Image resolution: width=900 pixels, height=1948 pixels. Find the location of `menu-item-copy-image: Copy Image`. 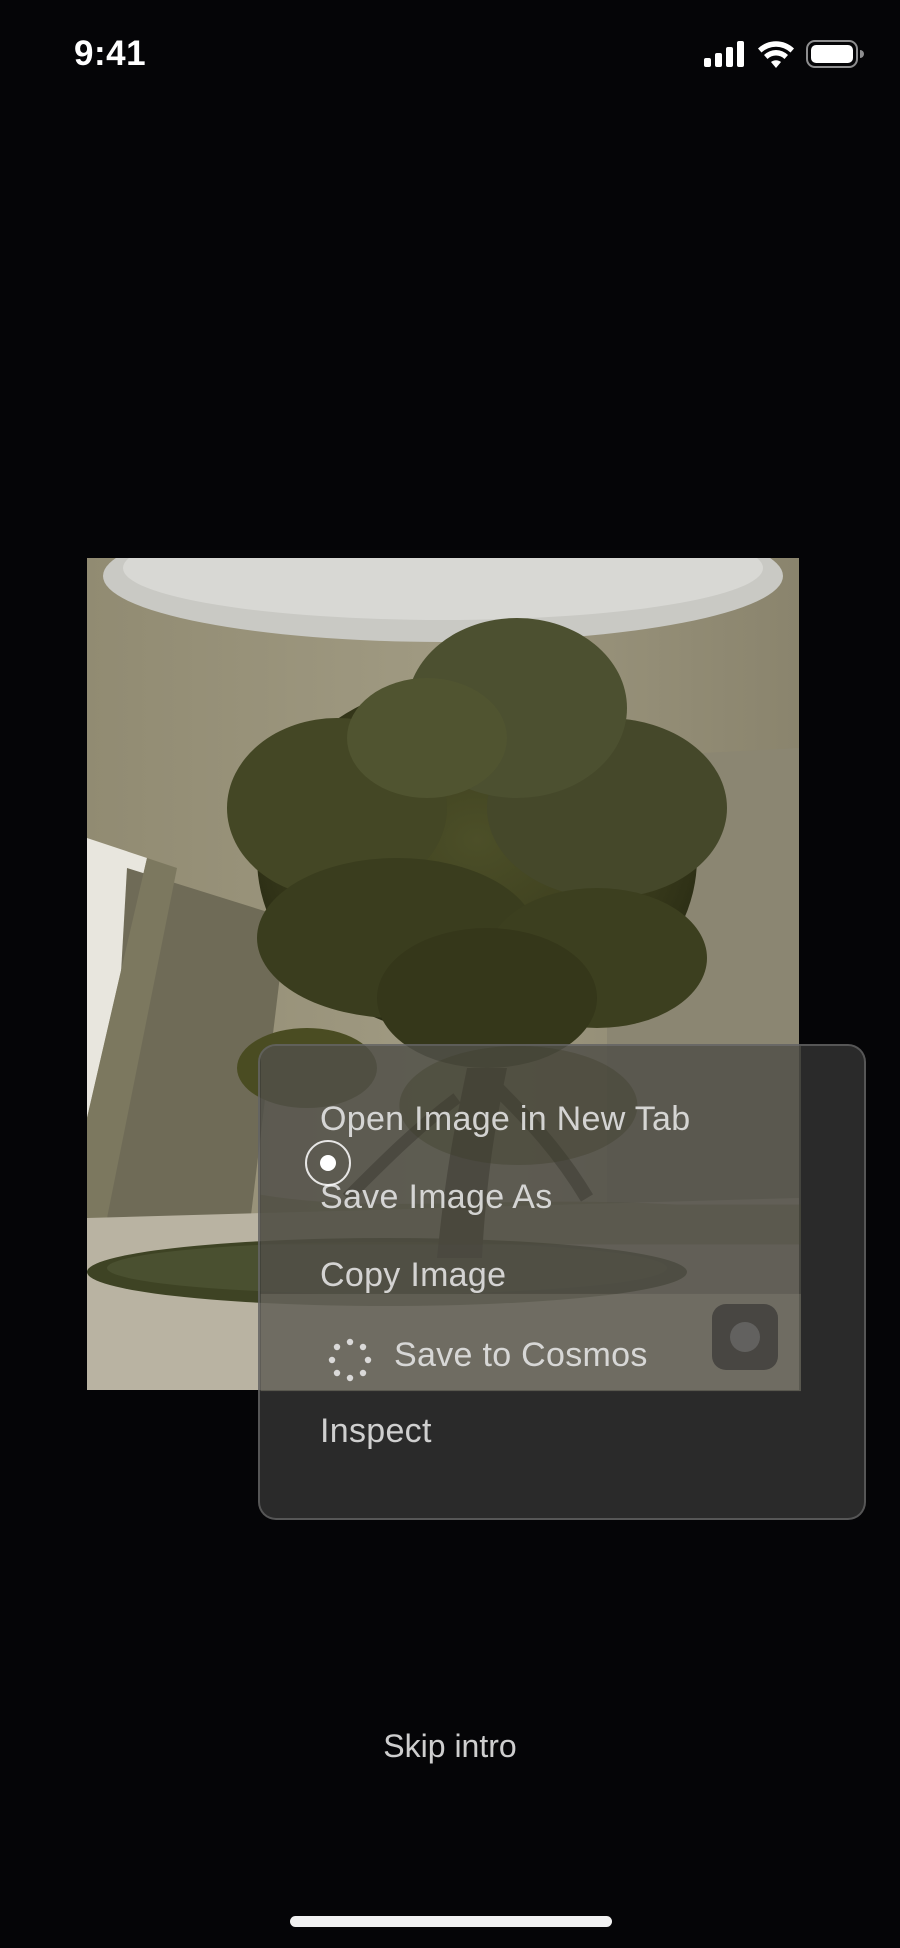

menu-item-copy-image: Copy Image is located at coordinates (413, 1275).